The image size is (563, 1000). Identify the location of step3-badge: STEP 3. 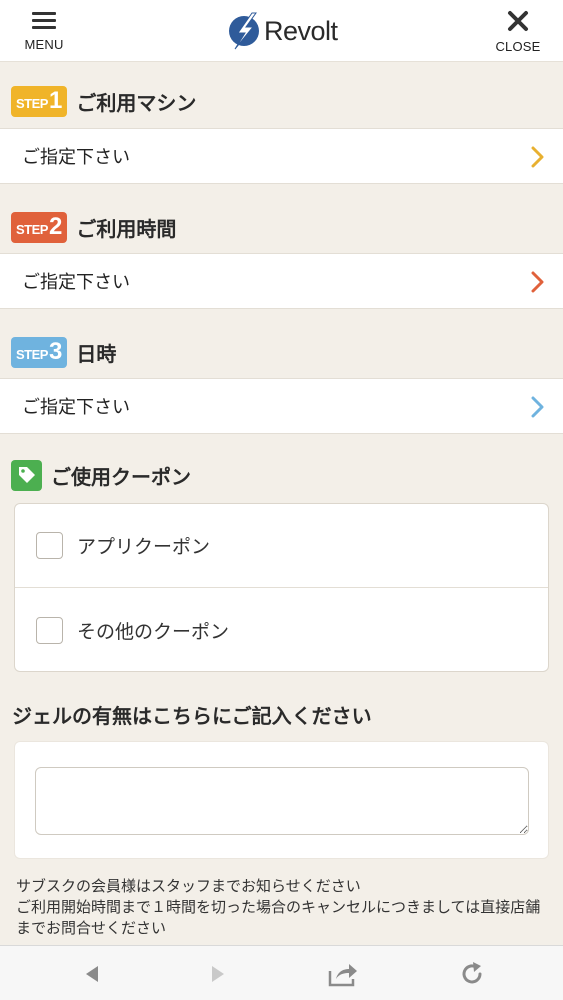
(39, 352).